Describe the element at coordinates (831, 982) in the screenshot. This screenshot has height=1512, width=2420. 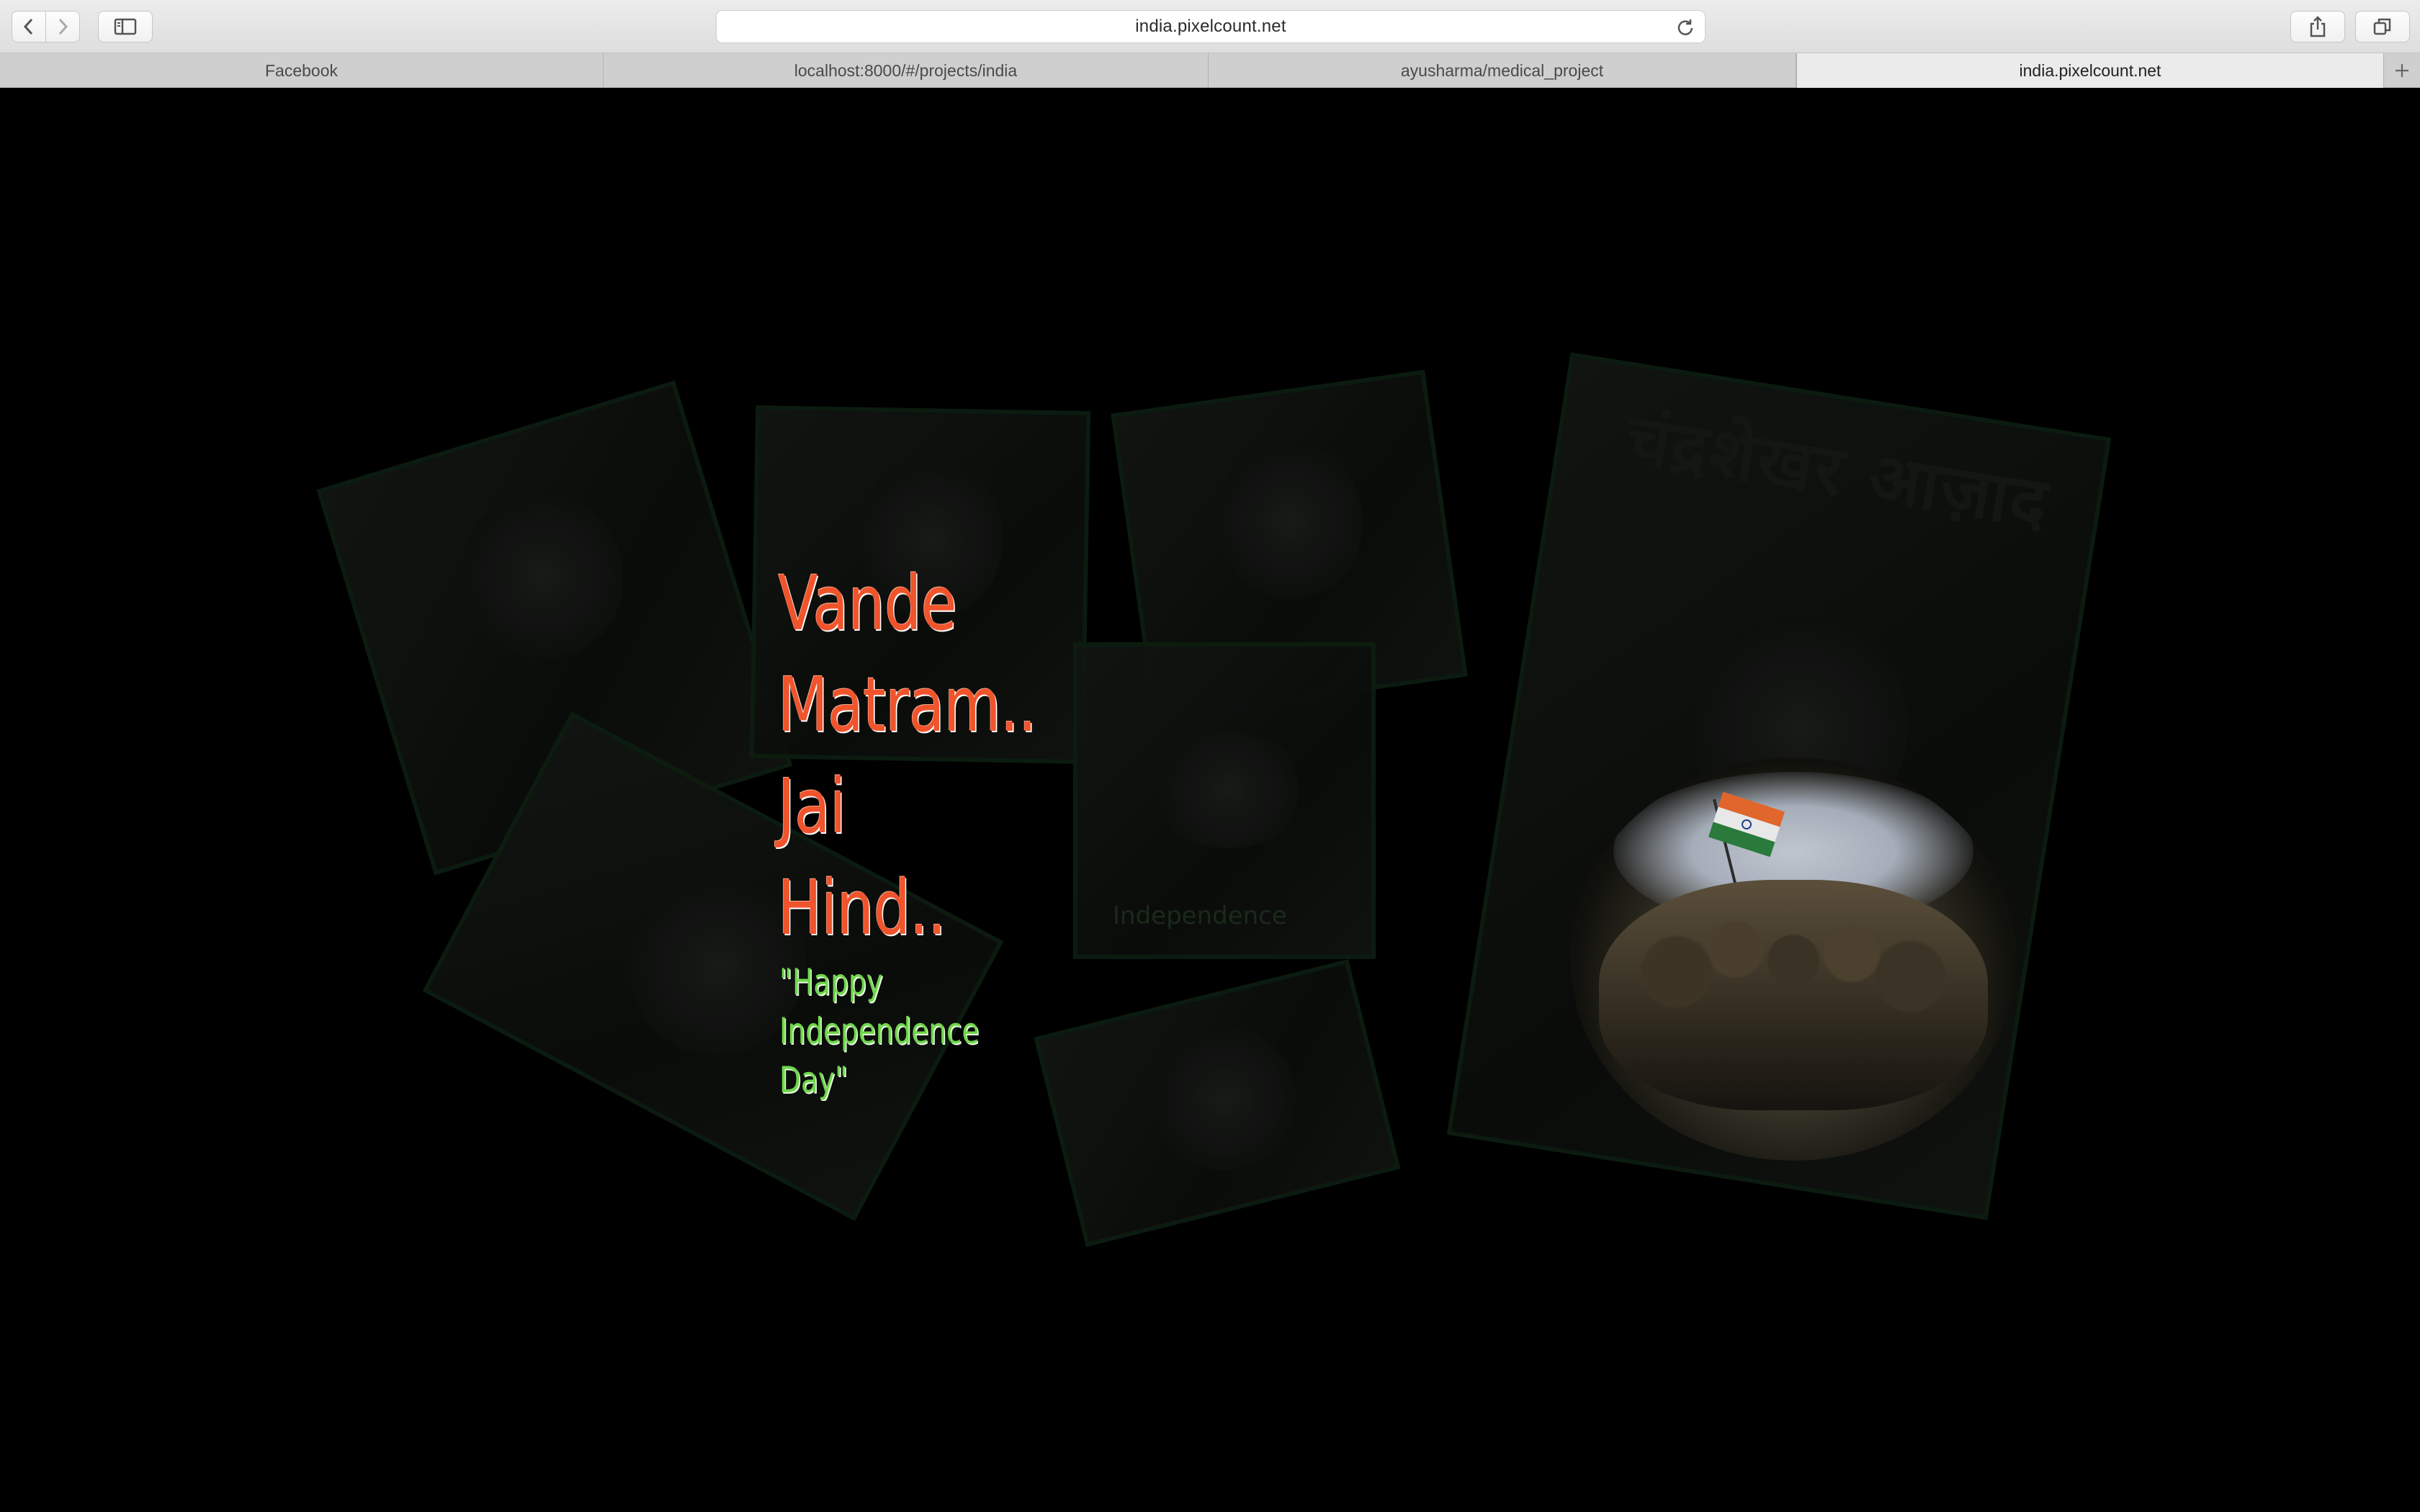
I see `greeting-line-1: "Happy` at that location.